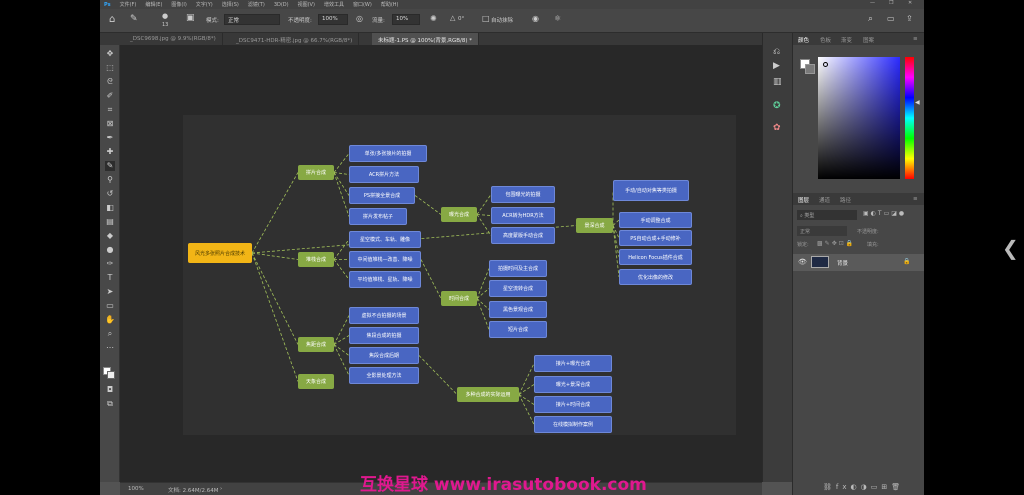  I want to click on leaf-node: 拼片发布帖子, so click(378, 216).